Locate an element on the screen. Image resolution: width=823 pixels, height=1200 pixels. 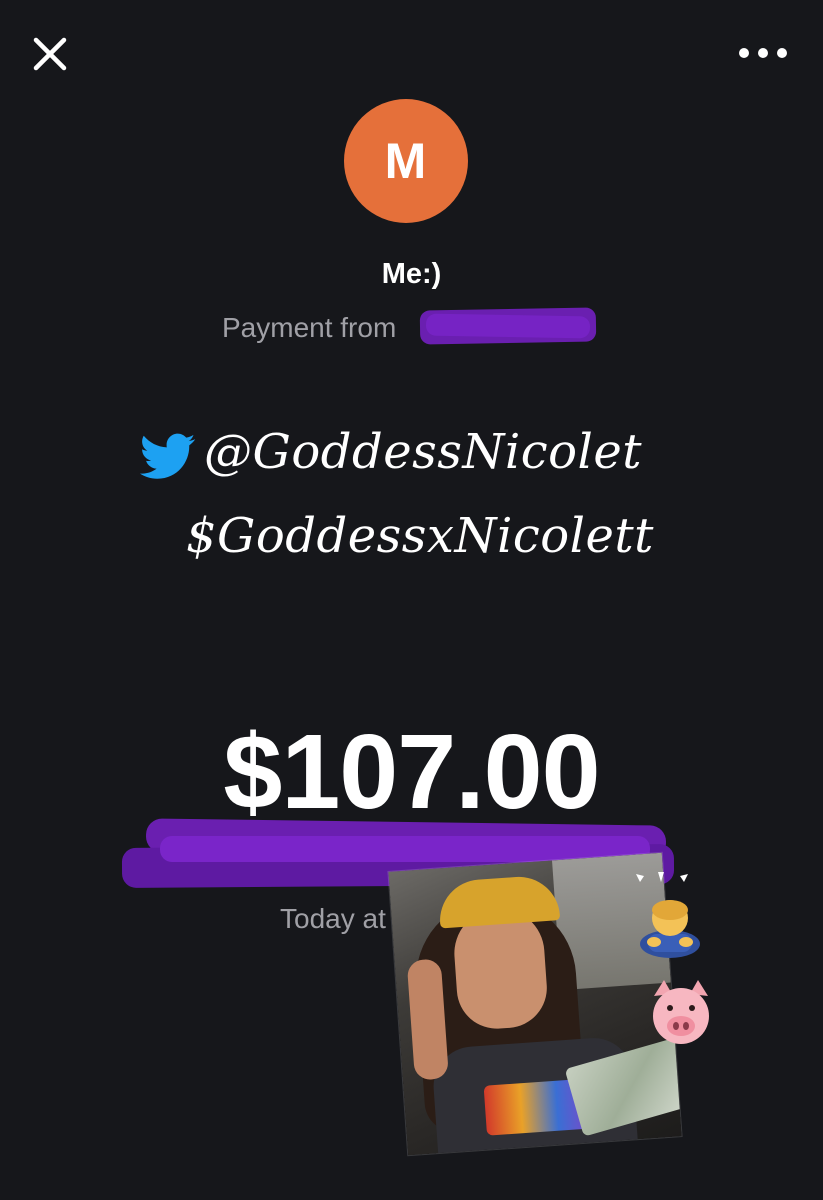
more-options-button is located at coordinates (763, 53).